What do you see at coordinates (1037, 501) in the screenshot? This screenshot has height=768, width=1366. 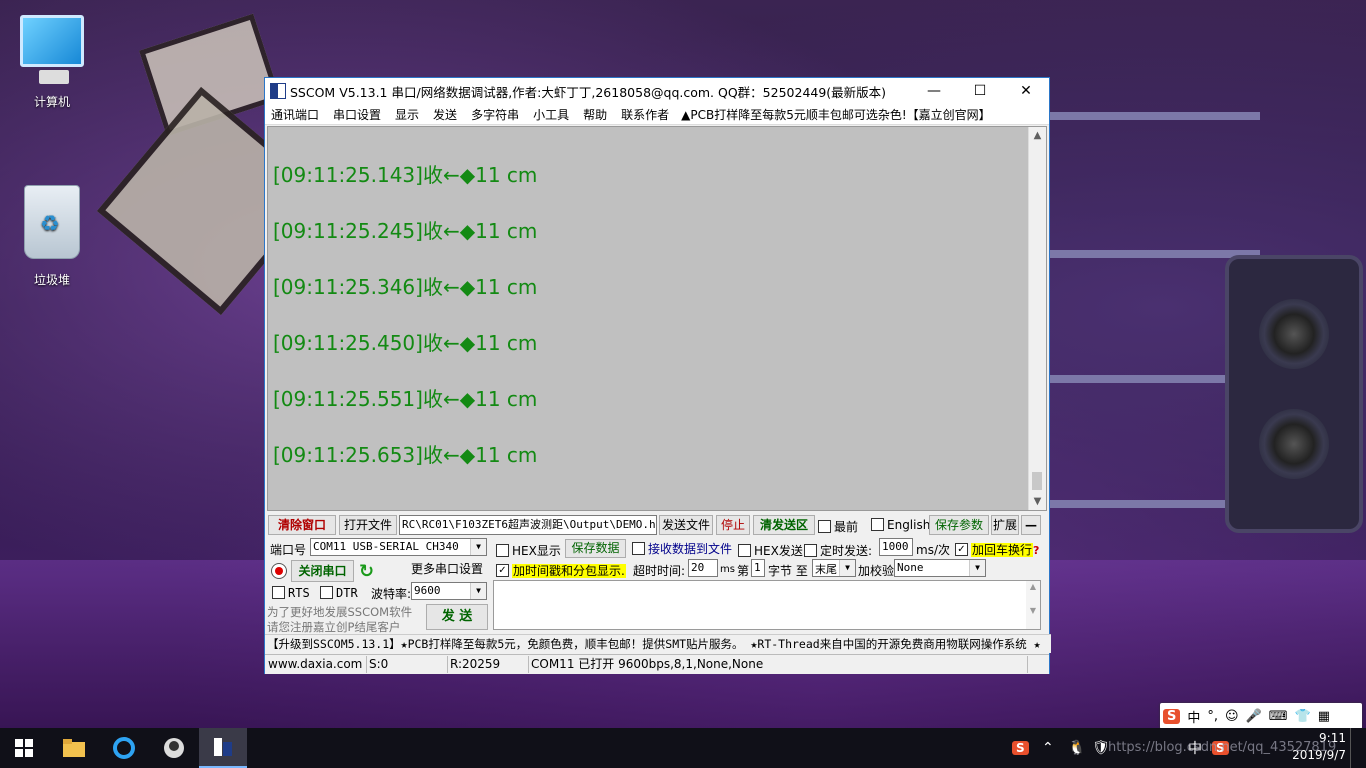 I see `scroll-down-icon: ▼` at bounding box center [1037, 501].